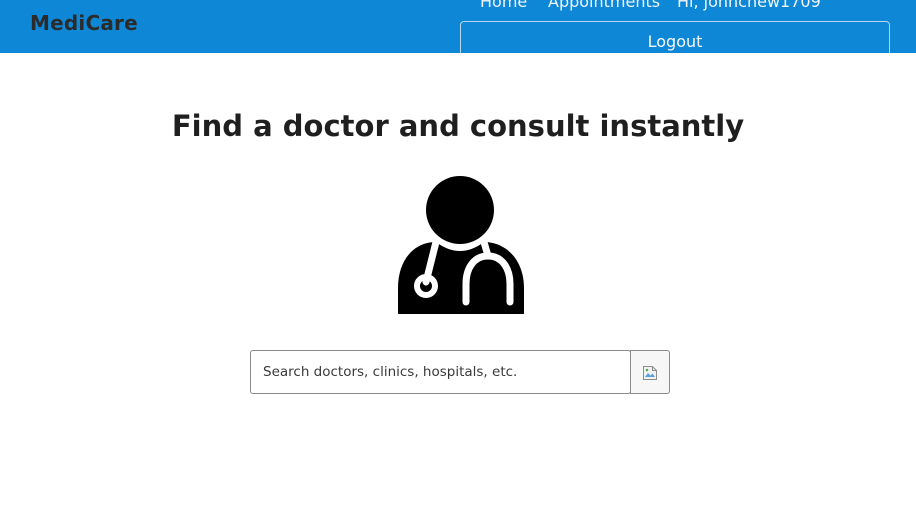  I want to click on doctor-head, so click(460, 210).